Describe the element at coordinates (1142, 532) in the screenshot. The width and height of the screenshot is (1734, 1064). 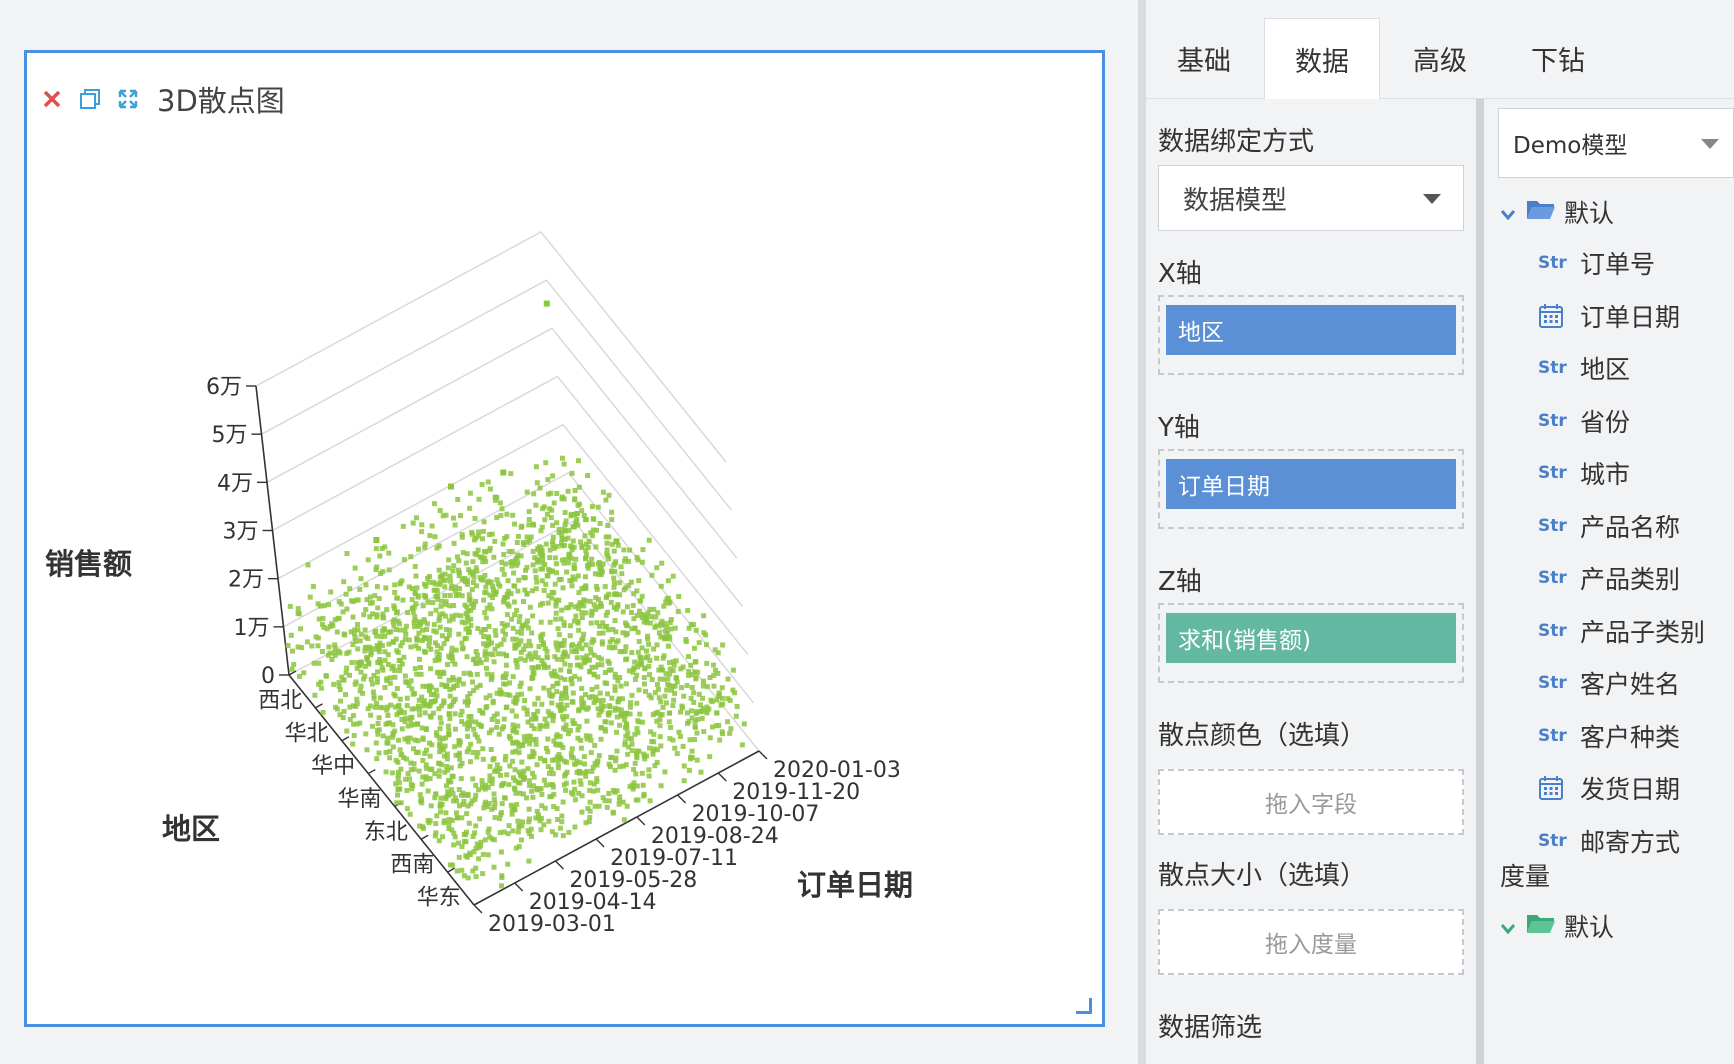
I see `panel-divider` at that location.